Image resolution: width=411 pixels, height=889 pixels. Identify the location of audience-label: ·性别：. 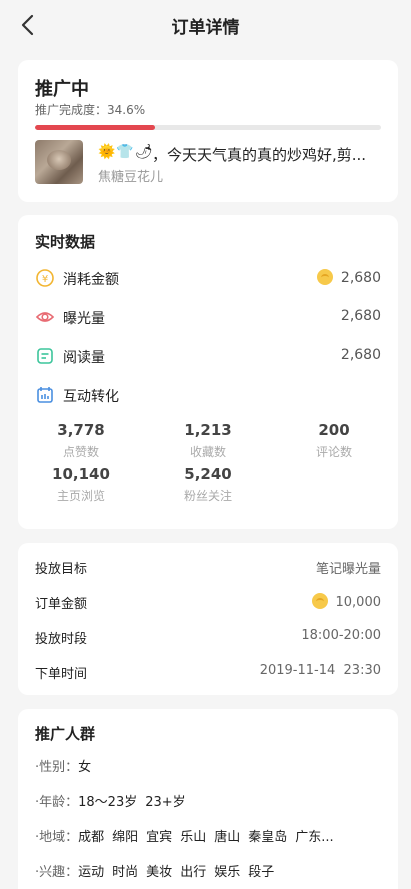
(57, 767).